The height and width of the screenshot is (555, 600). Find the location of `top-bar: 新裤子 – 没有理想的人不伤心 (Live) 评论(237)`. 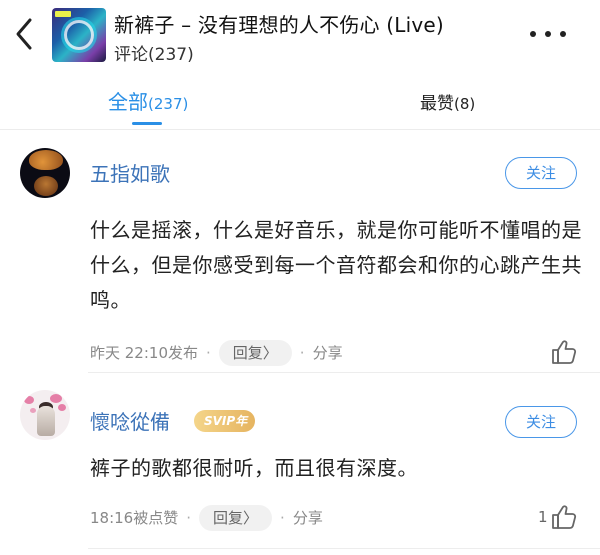

top-bar: 新裤子 – 没有理想的人不伤心 (Live) 评论(237) is located at coordinates (300, 36).